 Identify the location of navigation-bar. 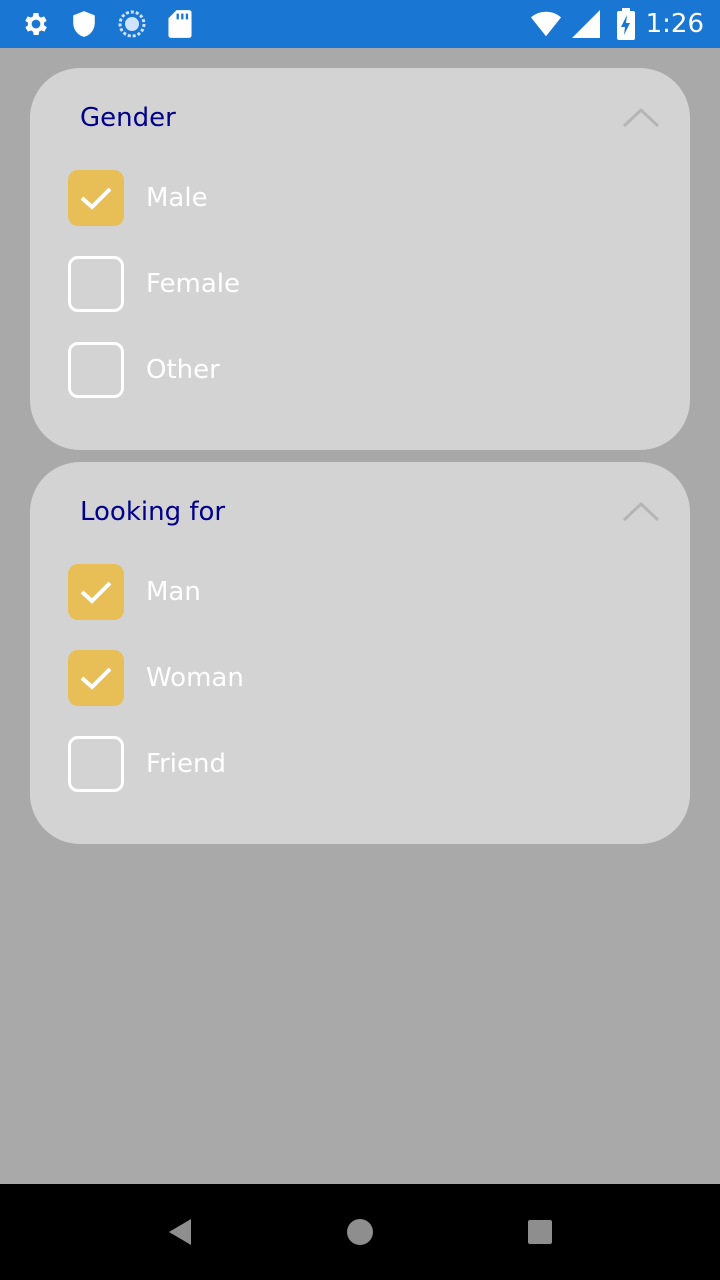
(360, 1232).